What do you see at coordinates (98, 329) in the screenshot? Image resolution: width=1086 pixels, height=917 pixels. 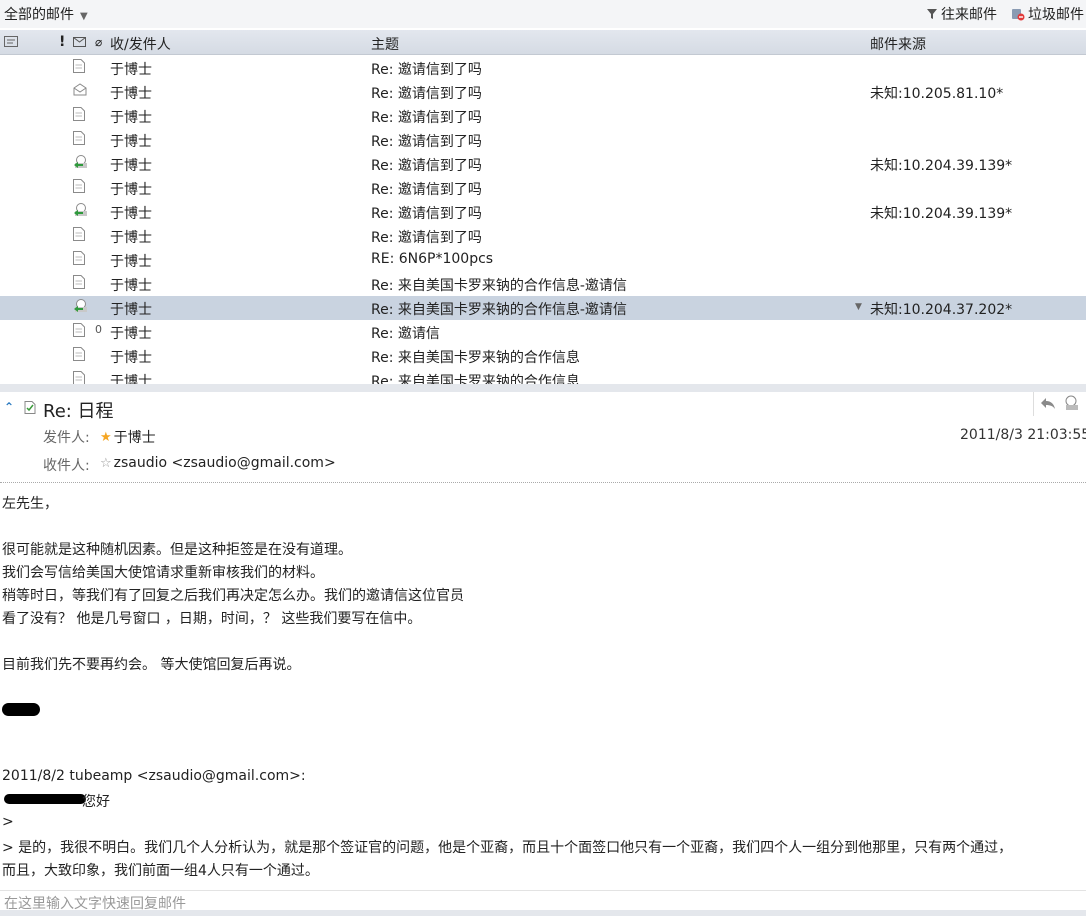 I see `attachment-icon: 0` at bounding box center [98, 329].